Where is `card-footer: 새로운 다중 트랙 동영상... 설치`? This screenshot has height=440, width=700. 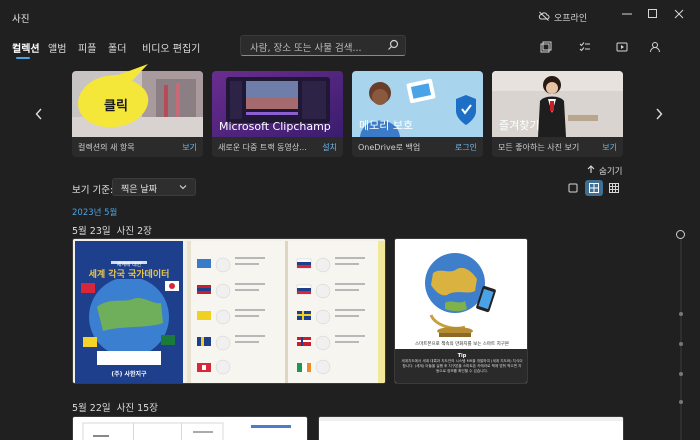 card-footer: 새로운 다중 트랙 동영상... 설치 is located at coordinates (277, 147).